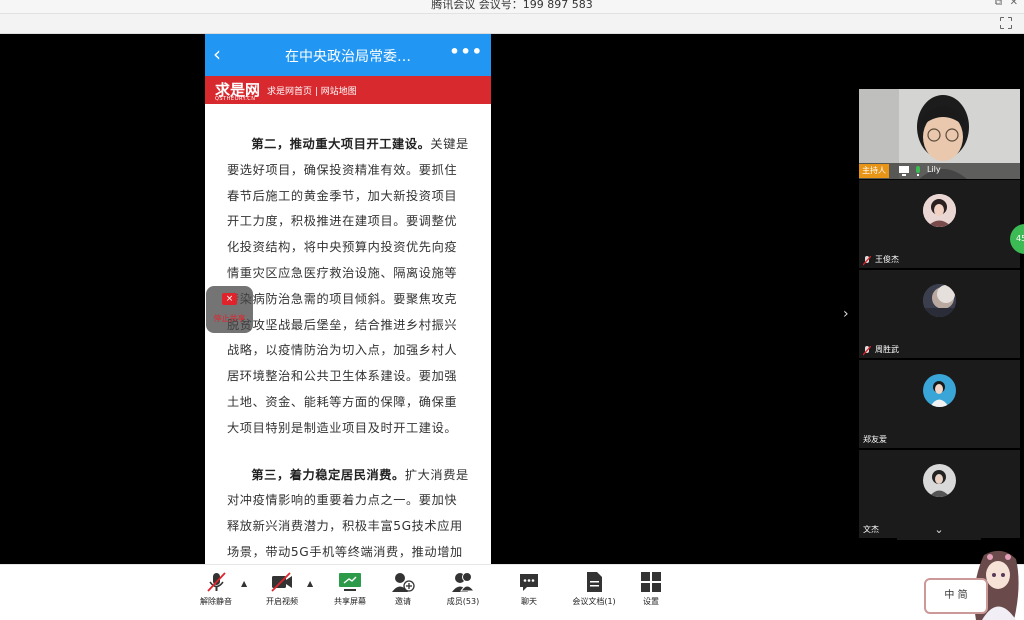  What do you see at coordinates (529, 601) in the screenshot?
I see `chat-label: 聊天` at bounding box center [529, 601].